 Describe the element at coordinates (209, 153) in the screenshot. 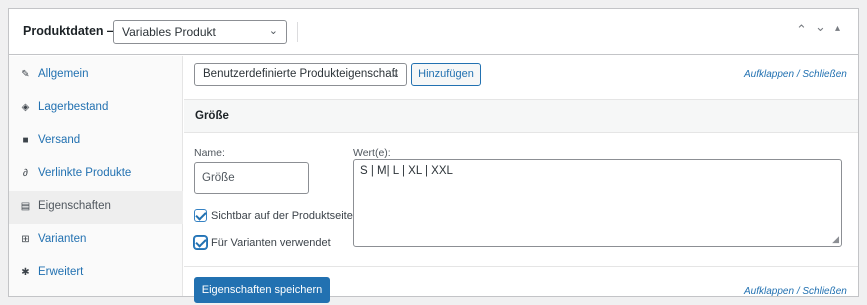

I see `name-label: Name:` at that location.